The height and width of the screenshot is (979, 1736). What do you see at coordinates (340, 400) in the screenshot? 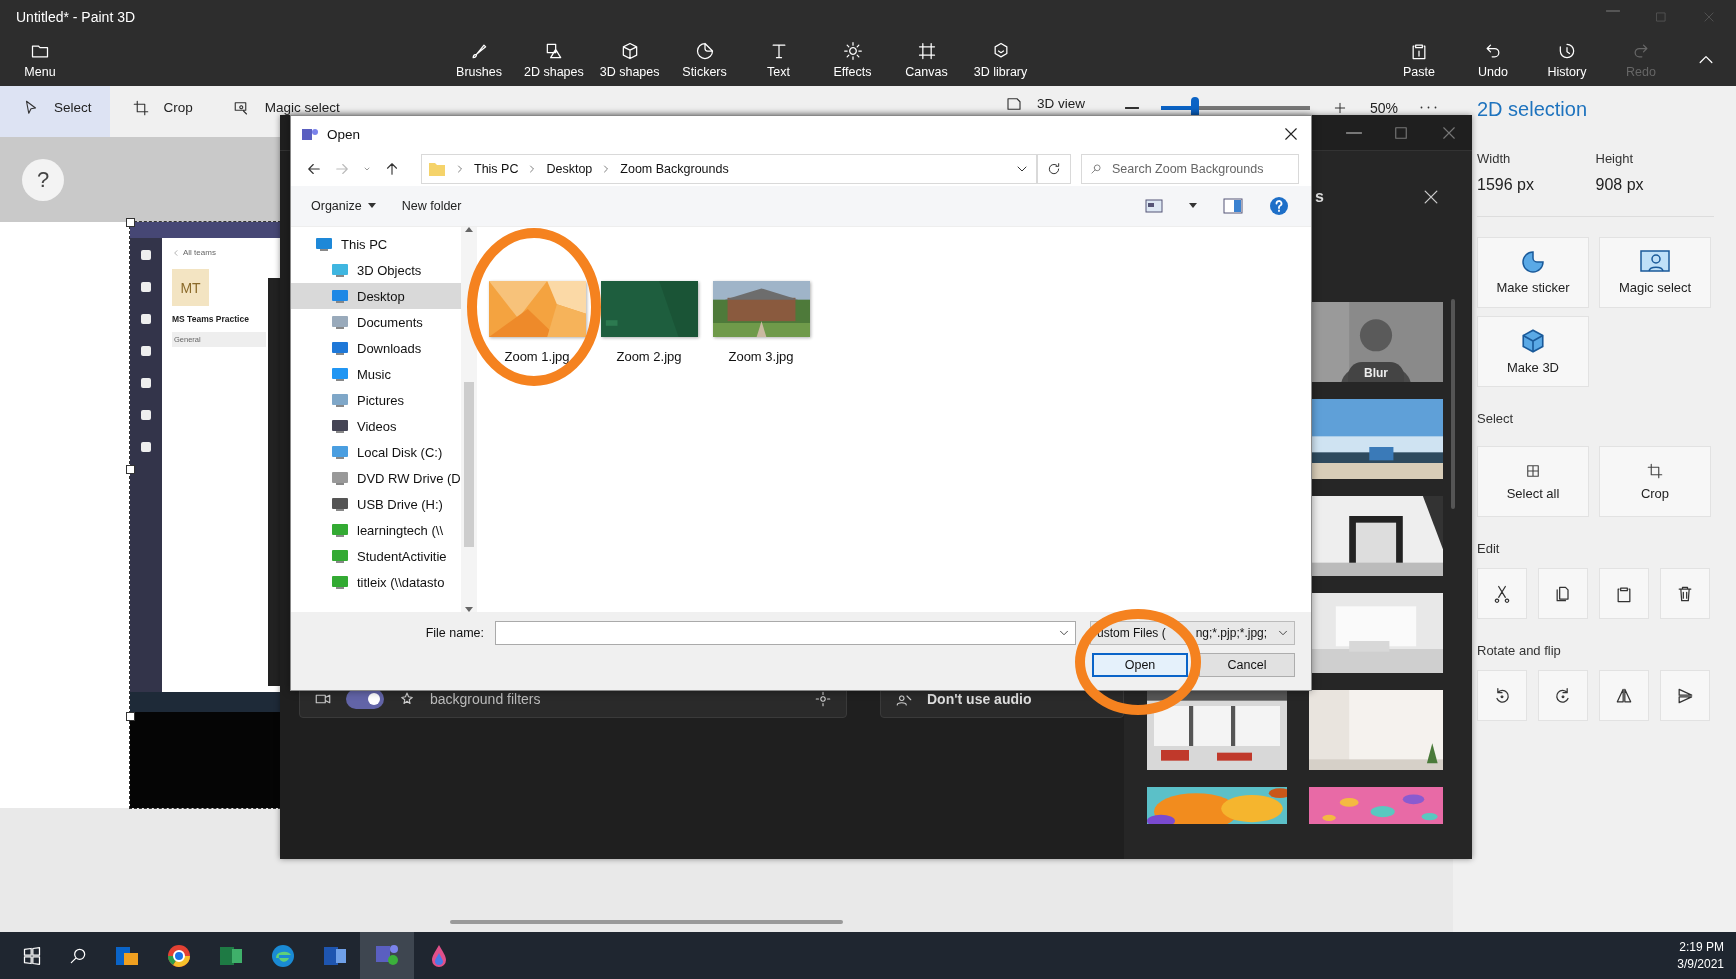
I see `pictures-icon` at bounding box center [340, 400].